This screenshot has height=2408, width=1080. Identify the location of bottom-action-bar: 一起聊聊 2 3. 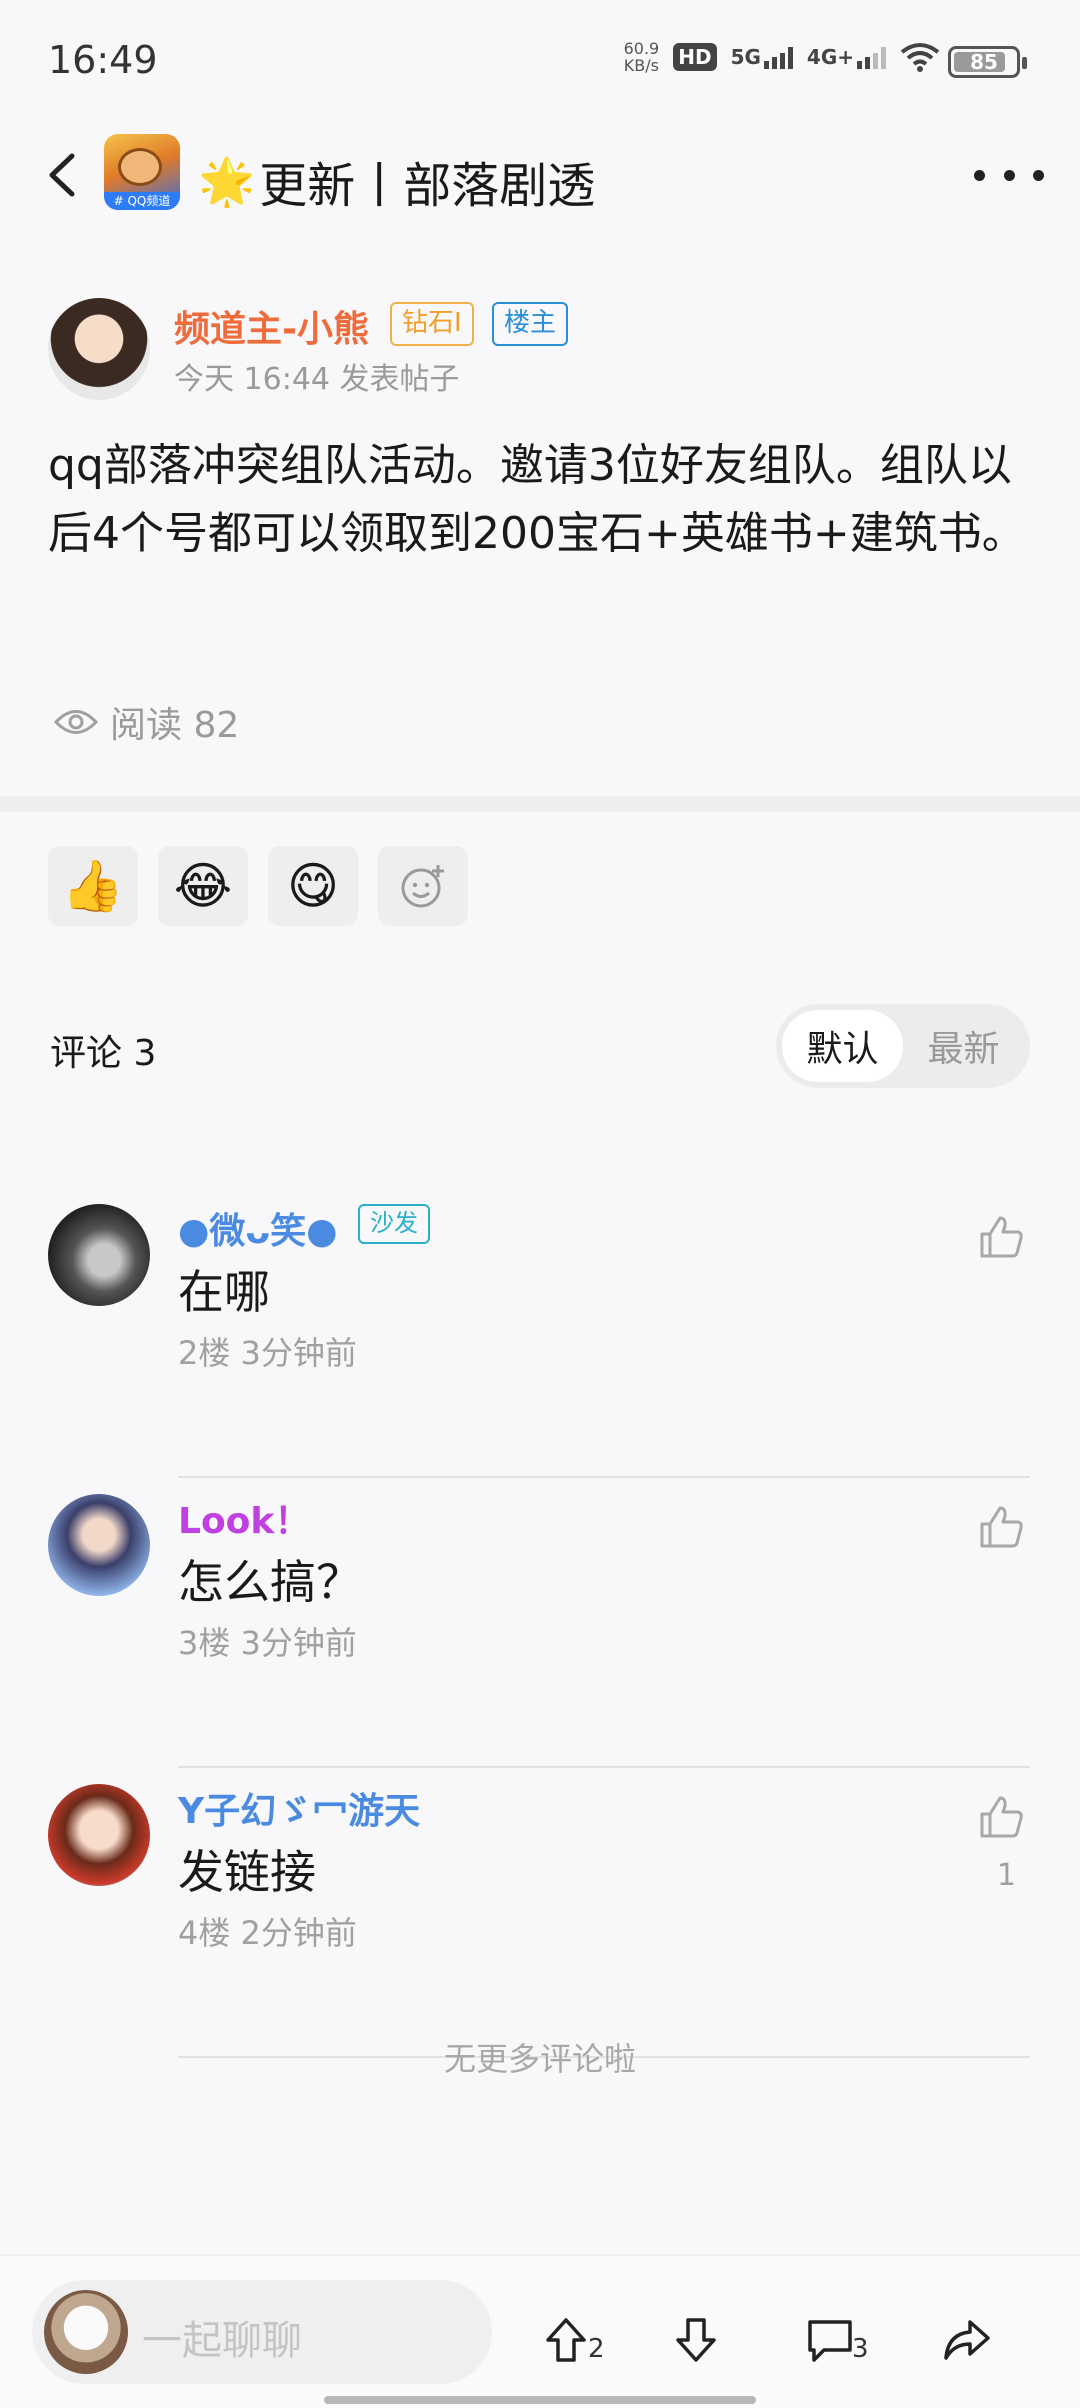
(540, 2331).